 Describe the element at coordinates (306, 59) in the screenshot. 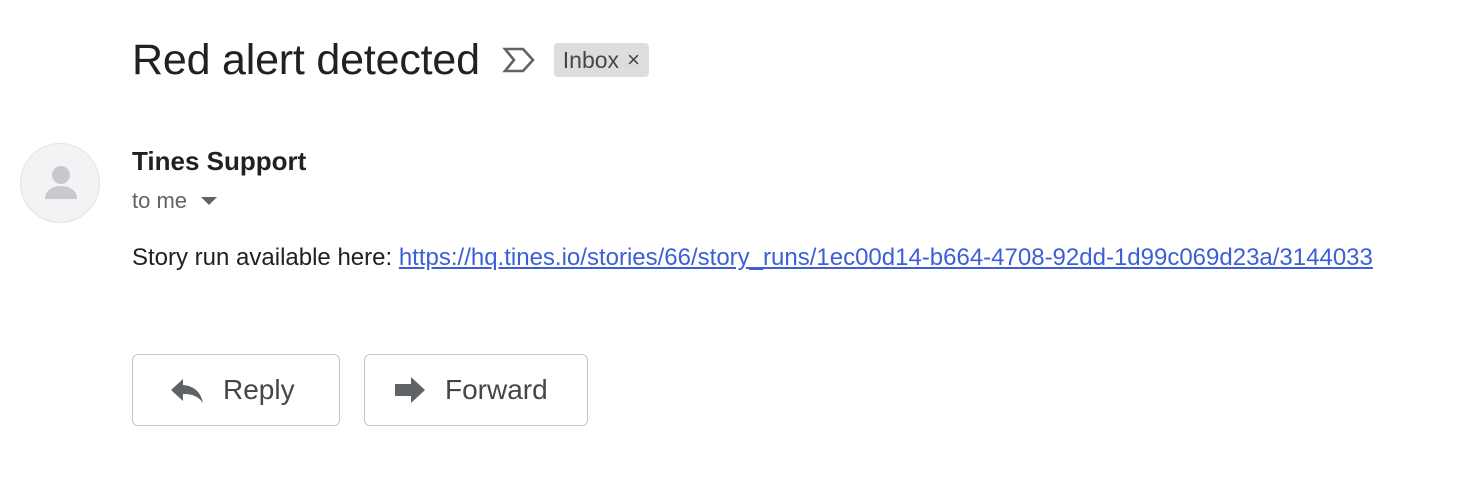

I see `email-subject: Red alert detected` at that location.